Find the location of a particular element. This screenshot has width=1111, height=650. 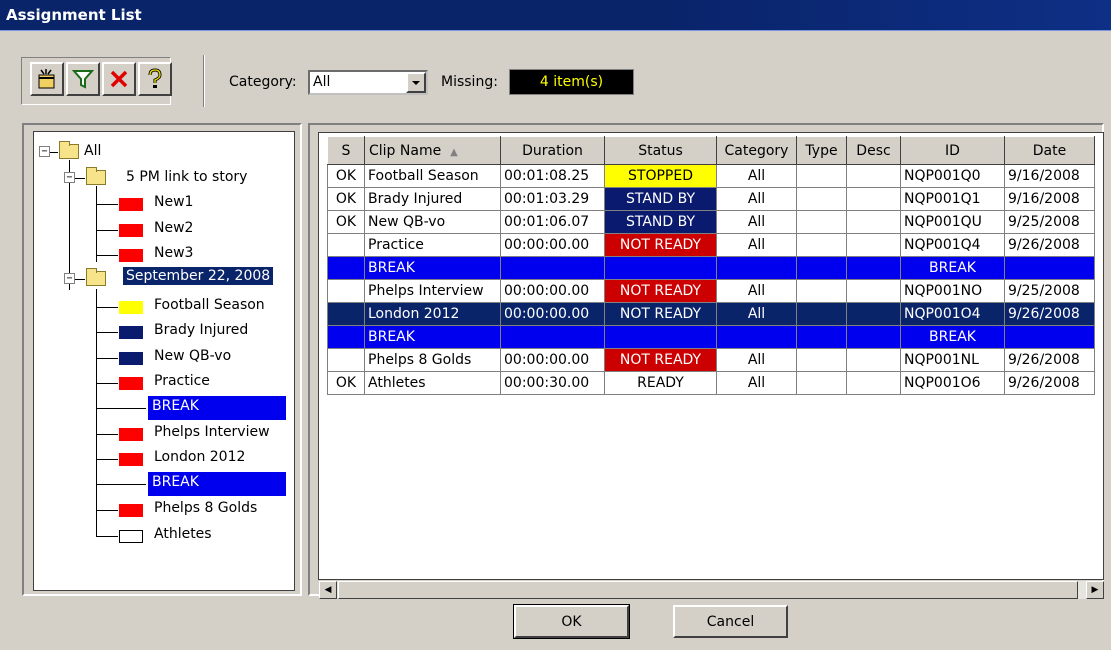

column-header-s: S is located at coordinates (346, 150).